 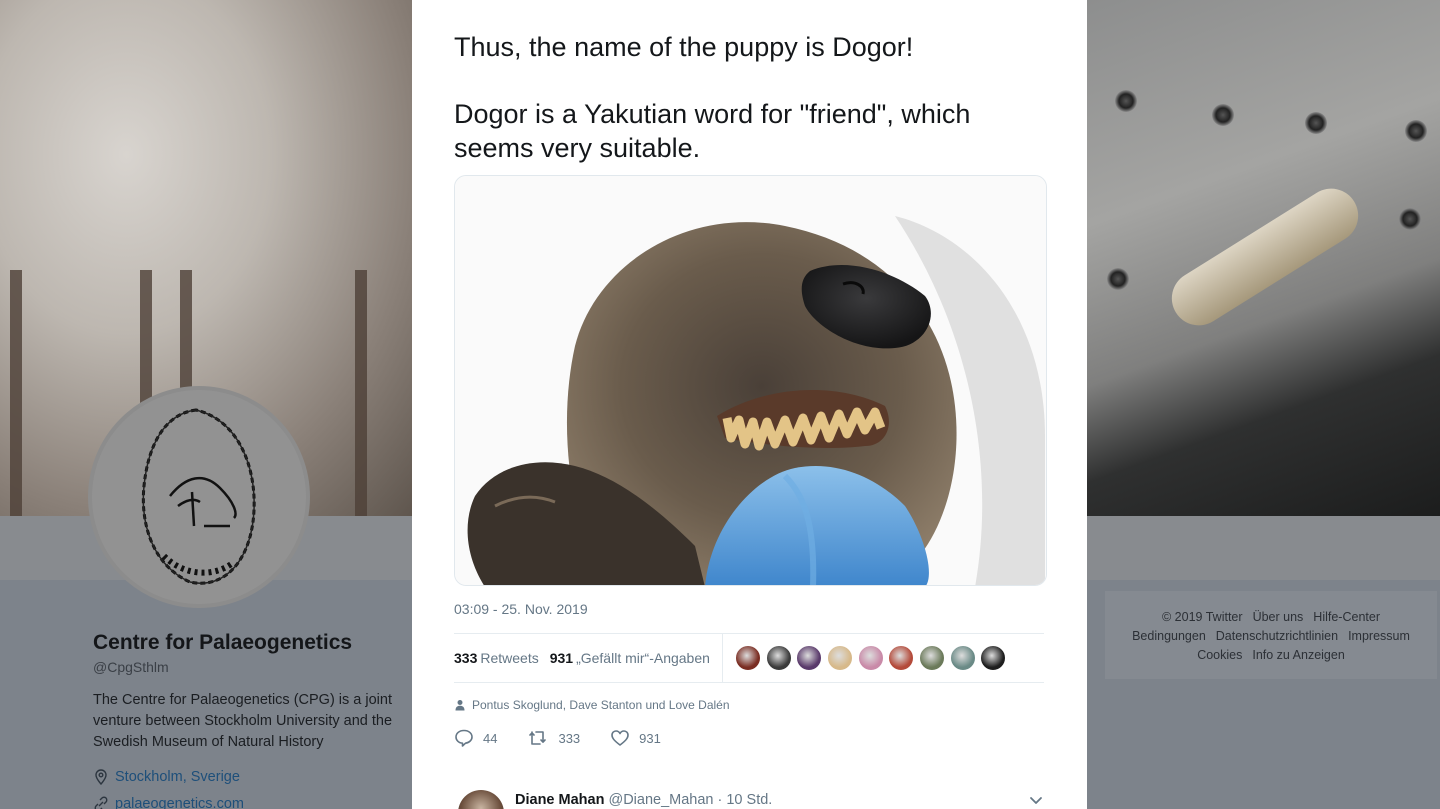 What do you see at coordinates (620, 738) in the screenshot?
I see `heart-icon` at bounding box center [620, 738].